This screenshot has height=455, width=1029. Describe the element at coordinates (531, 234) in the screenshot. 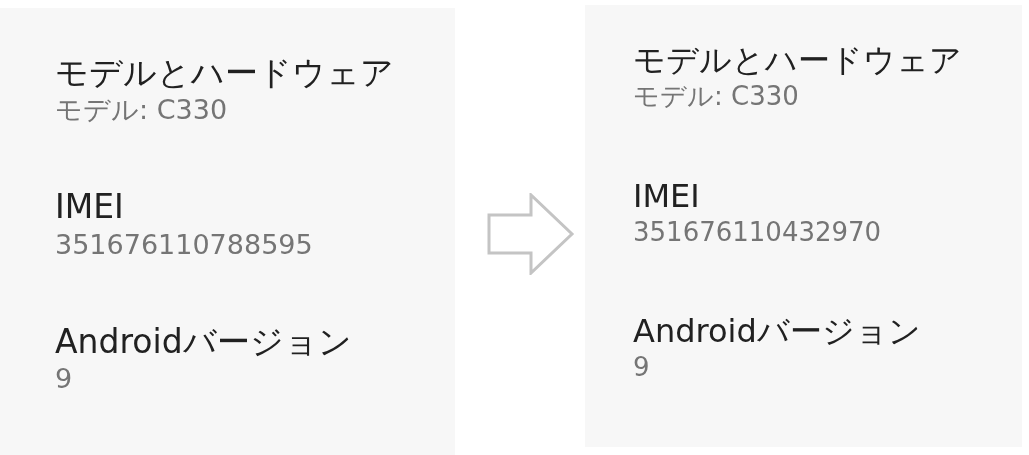

I see `right-arrow-icon` at that location.